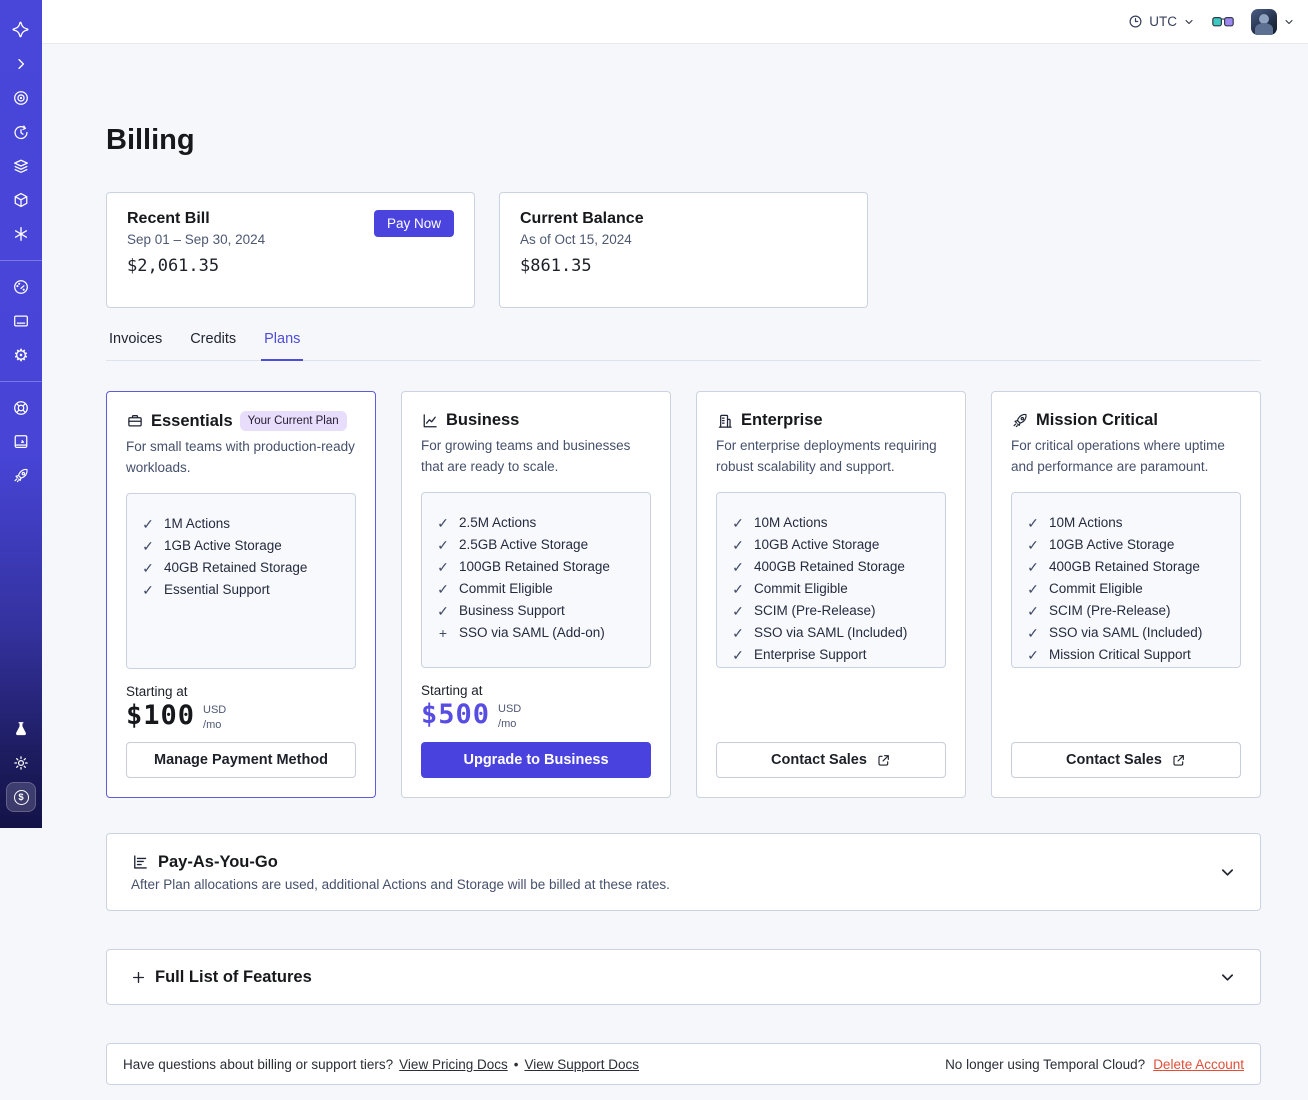 This screenshot has height=1100, width=1308. What do you see at coordinates (782, 420) in the screenshot?
I see `plan-name: Enterprise` at bounding box center [782, 420].